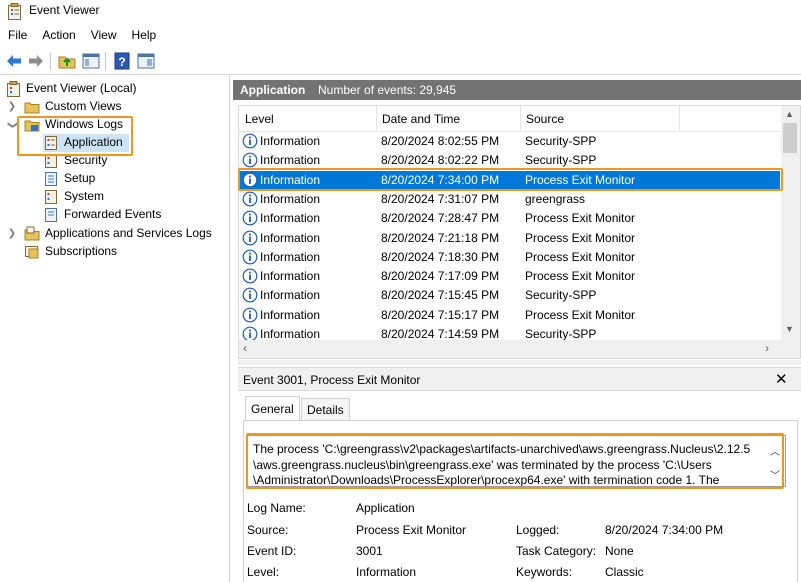  I want to click on cell-date: 8/20/2024 7:15:45 PM, so click(440, 295).